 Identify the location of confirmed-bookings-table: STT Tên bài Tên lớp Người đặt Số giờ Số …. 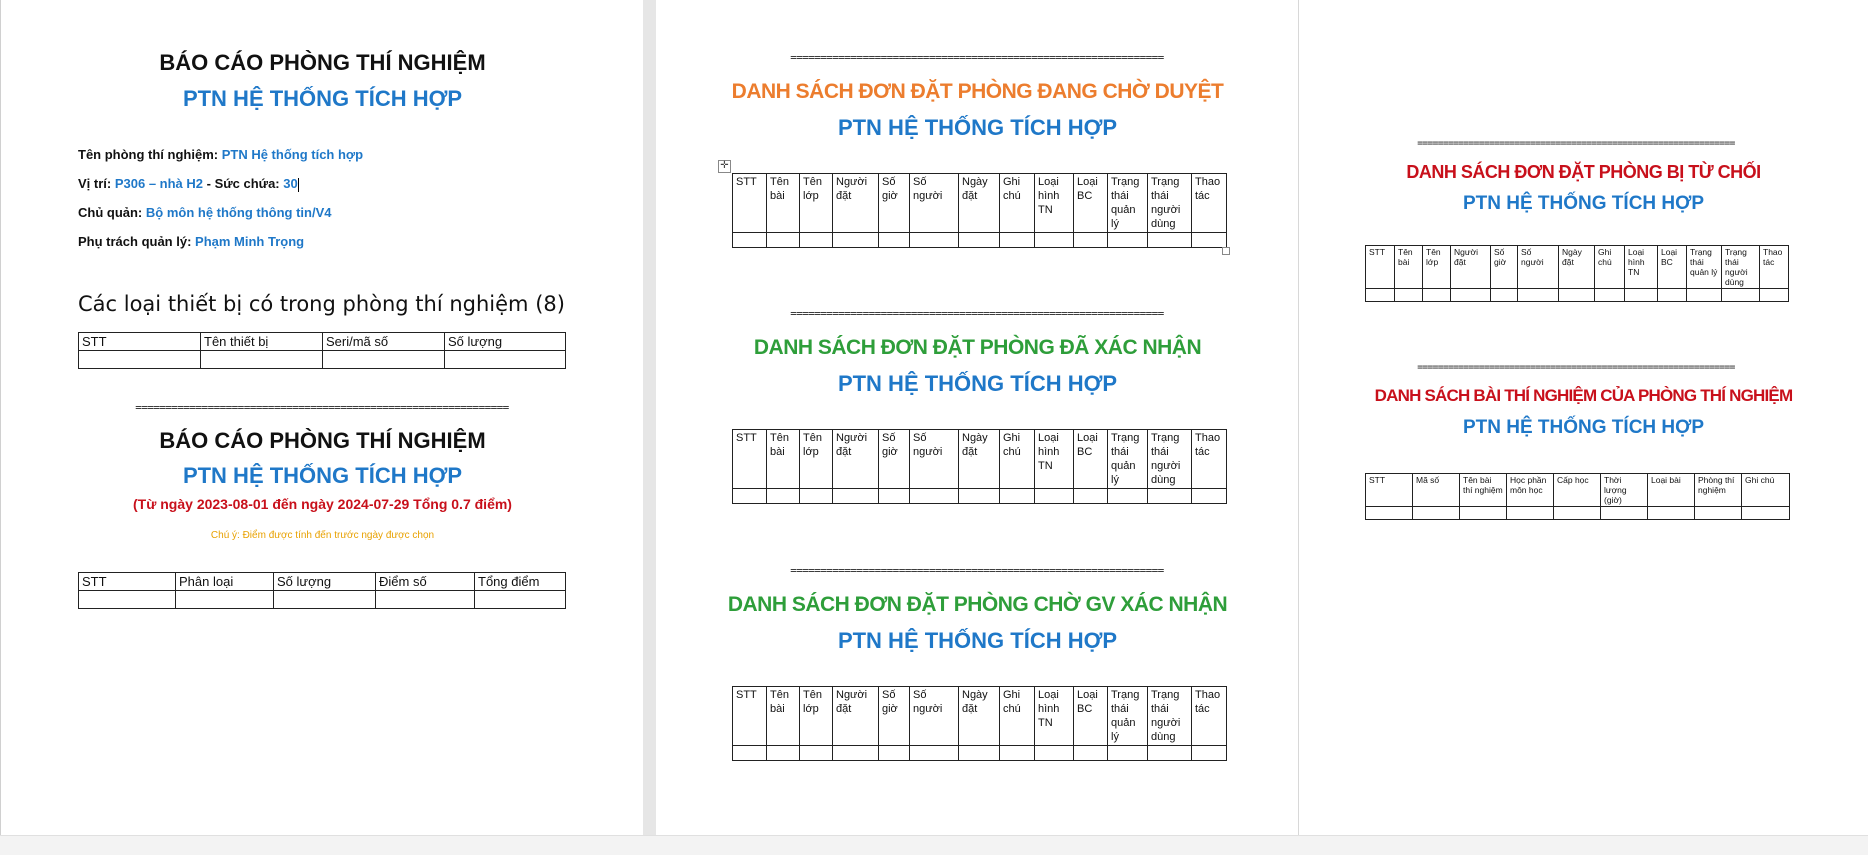
(979, 466).